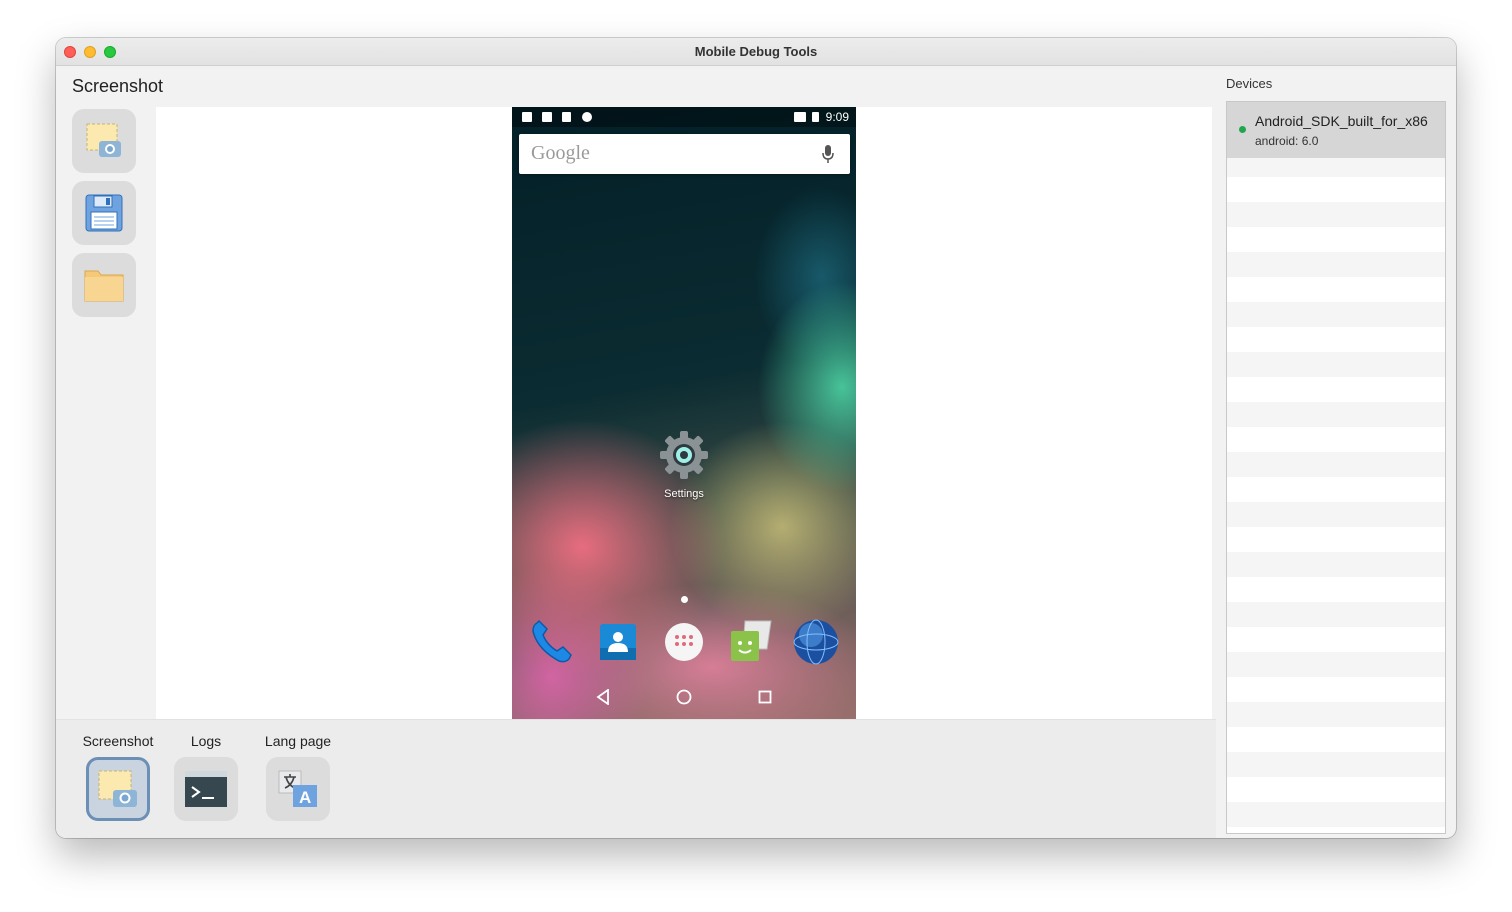 This screenshot has width=1512, height=912. What do you see at coordinates (298, 741) in the screenshot?
I see `tab-lang-page-label: Lang page` at bounding box center [298, 741].